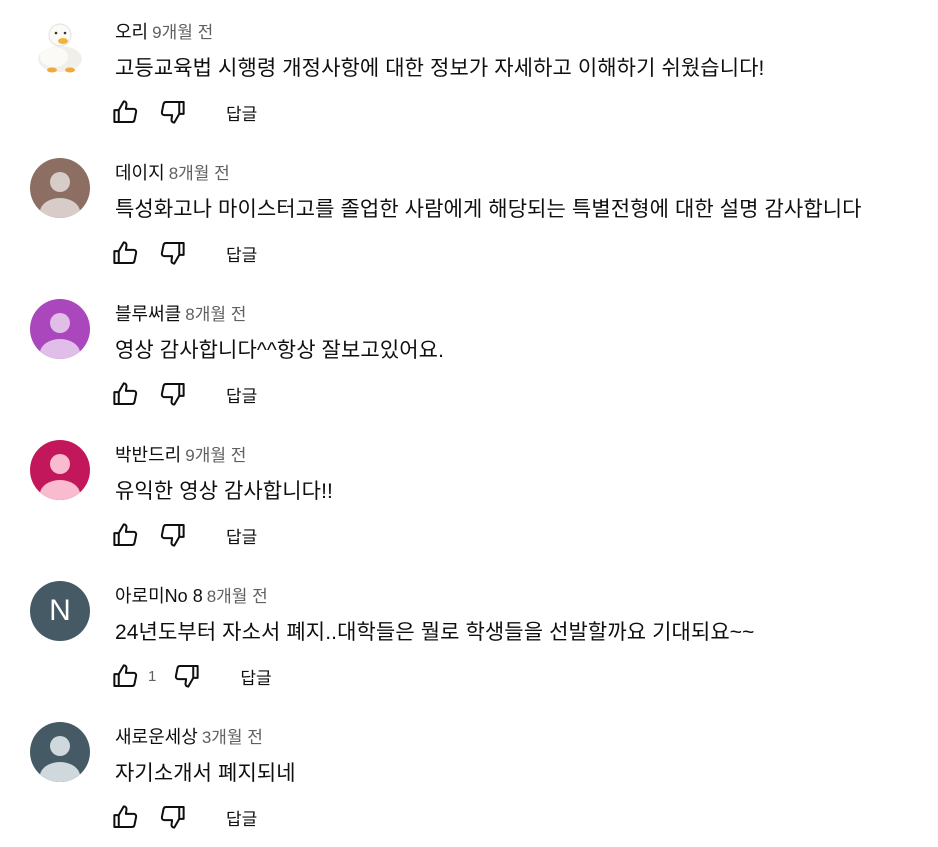  I want to click on comment-header: 오리 9개월 전, so click(164, 31).